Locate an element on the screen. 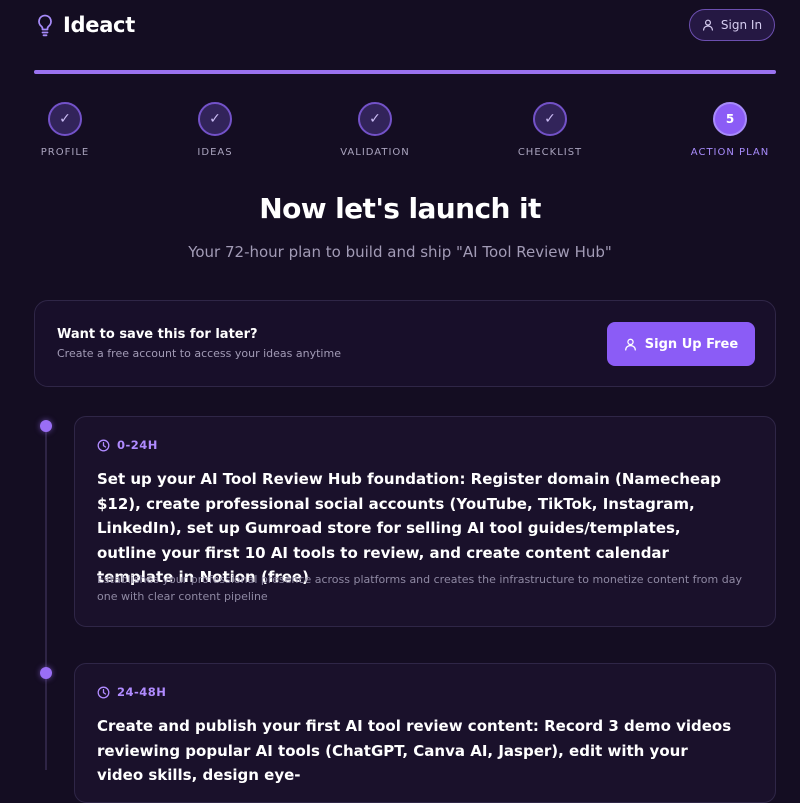  logo: Ideact is located at coordinates (85, 25).